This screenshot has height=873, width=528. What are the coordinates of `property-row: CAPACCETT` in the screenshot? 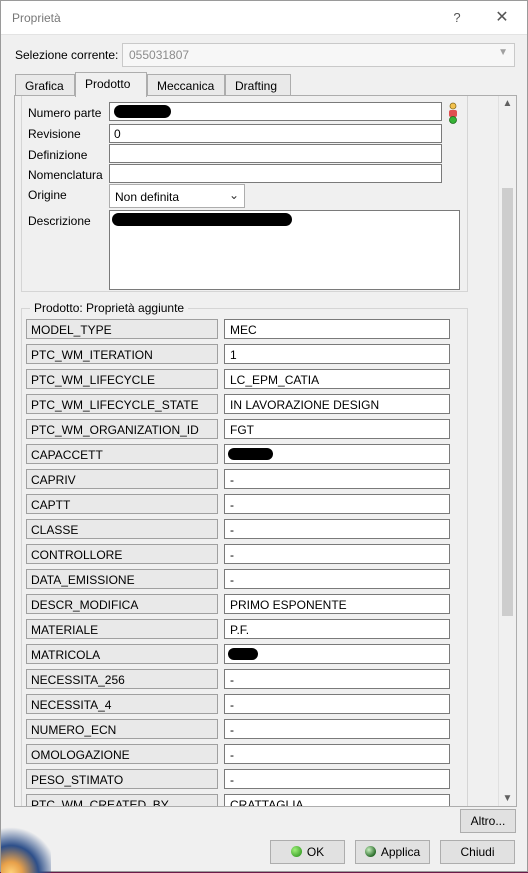 It's located at (238, 454).